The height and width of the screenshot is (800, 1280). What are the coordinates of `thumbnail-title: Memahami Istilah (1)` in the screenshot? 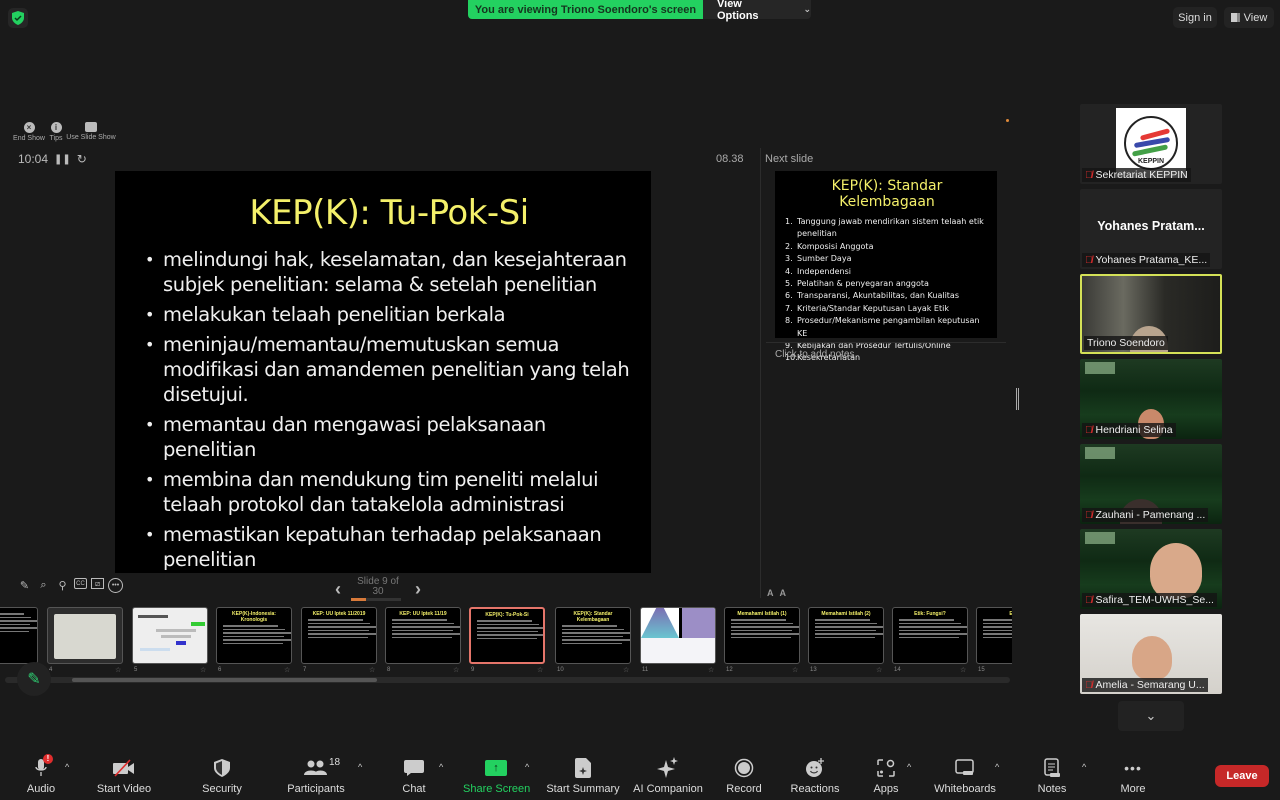 It's located at (762, 614).